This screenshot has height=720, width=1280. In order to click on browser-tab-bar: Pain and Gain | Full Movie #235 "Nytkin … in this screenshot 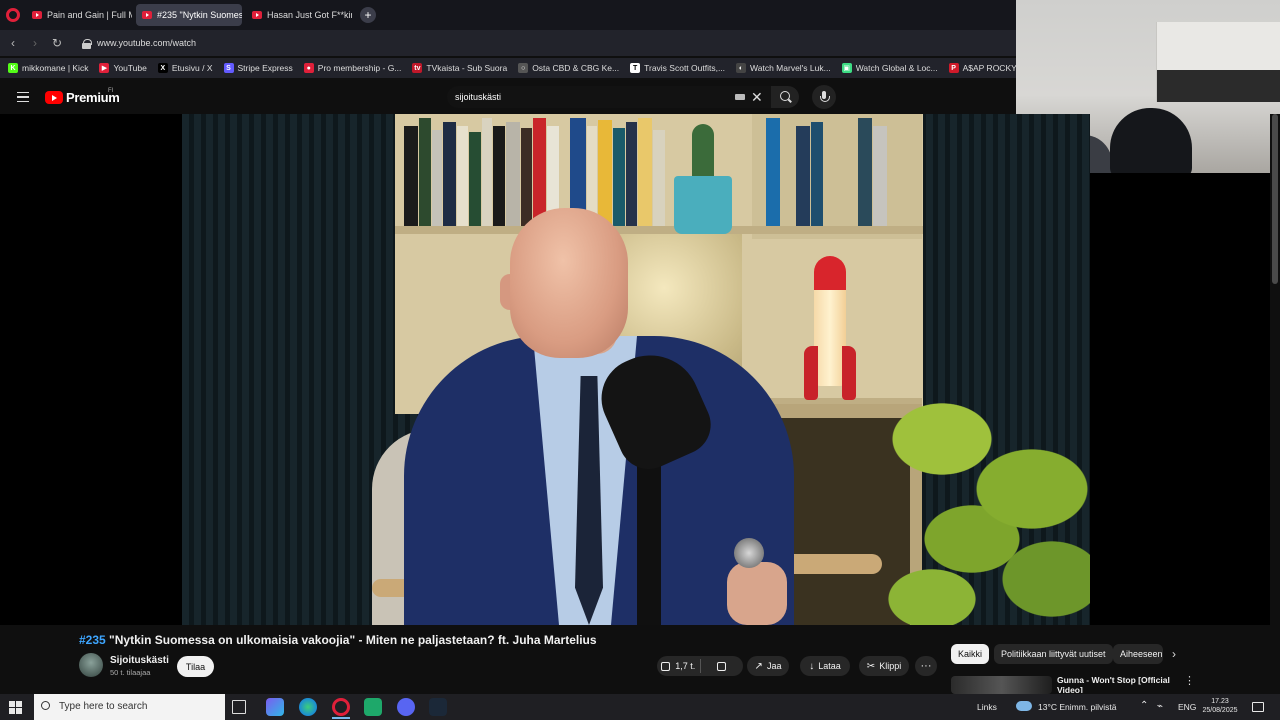, I will do `click(508, 15)`.